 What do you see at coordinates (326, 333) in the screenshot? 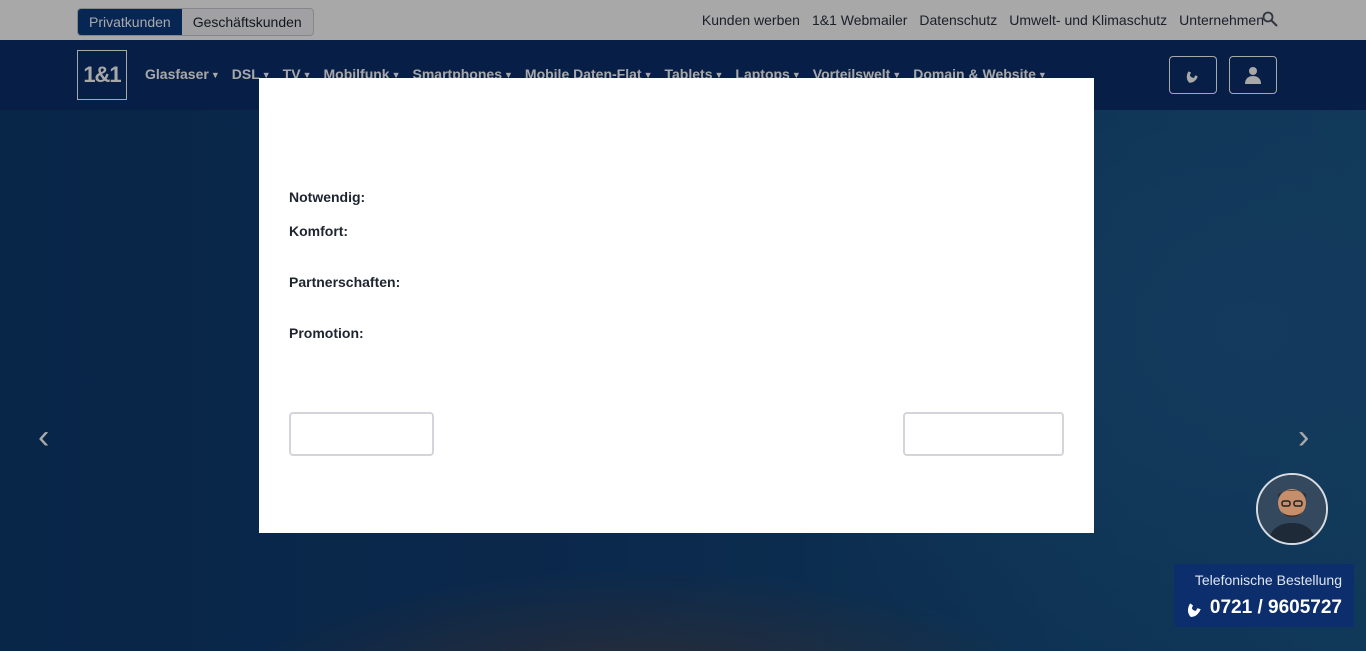
I see `consent-label-promotion: Promotion:` at bounding box center [326, 333].